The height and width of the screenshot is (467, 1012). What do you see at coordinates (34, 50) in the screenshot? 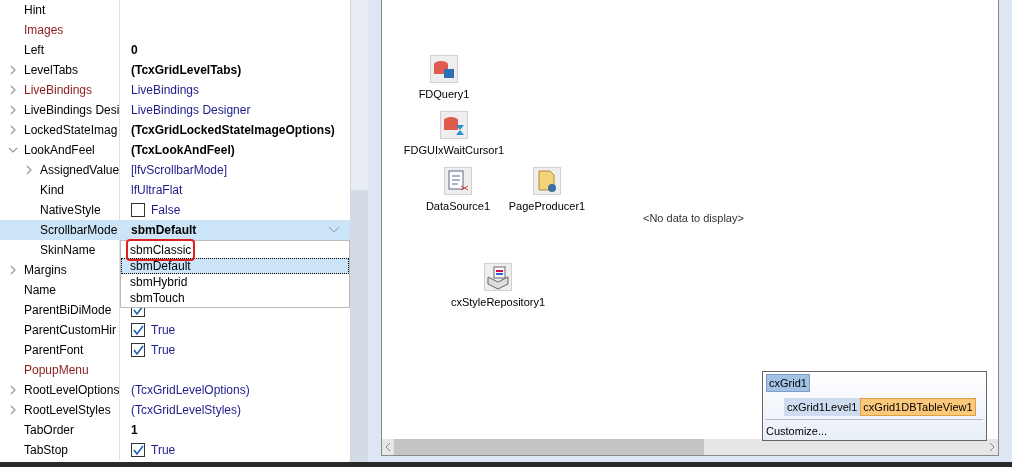
I see `property-name: Left` at bounding box center [34, 50].